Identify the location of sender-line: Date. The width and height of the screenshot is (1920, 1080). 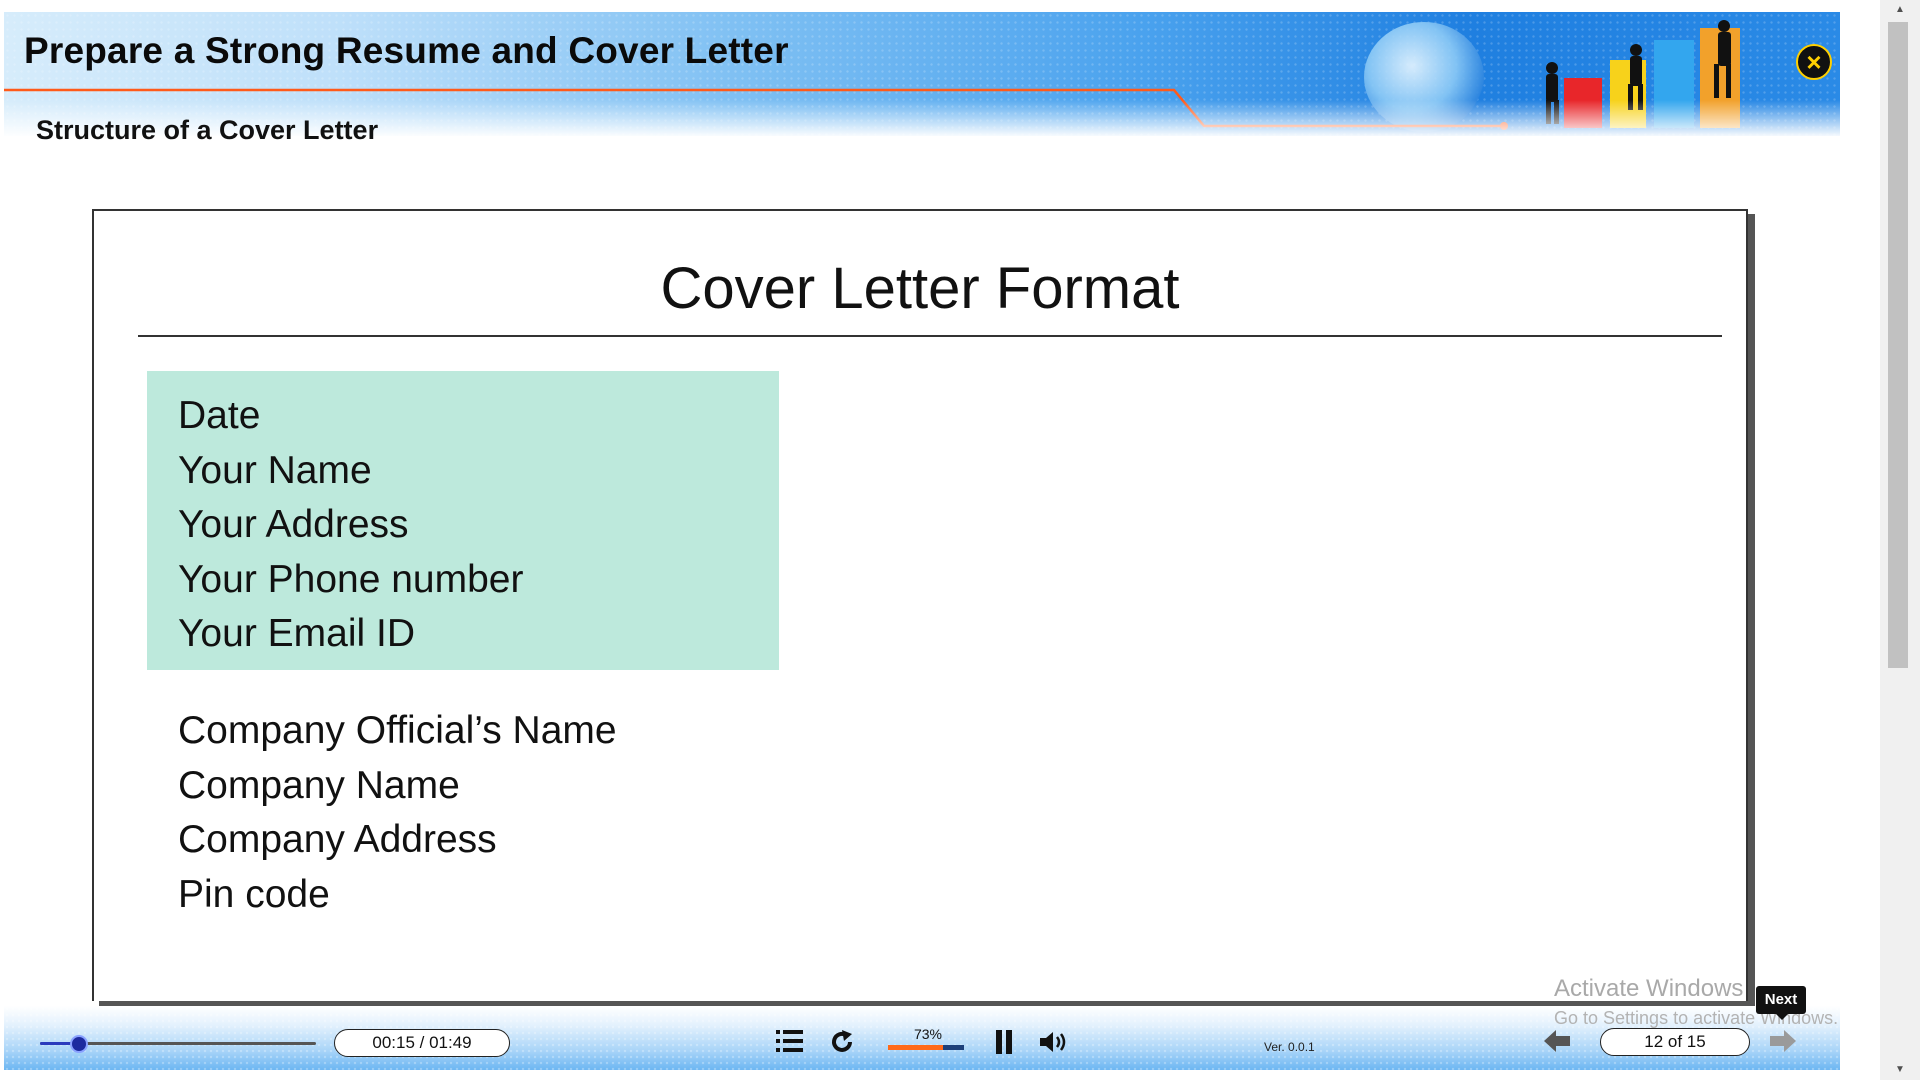
(219, 415).